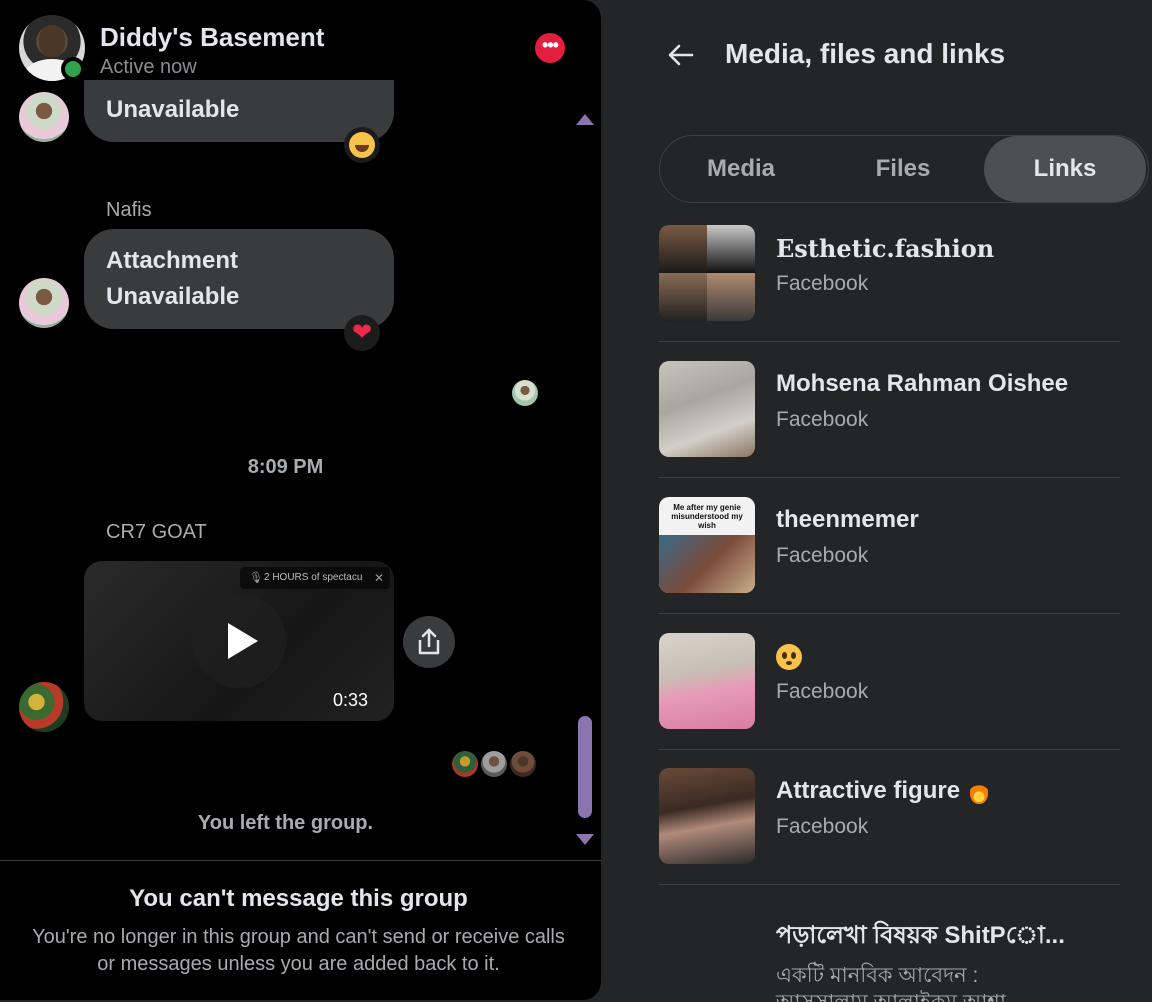 The height and width of the screenshot is (1002, 1152). I want to click on video-title: 2 HOURS of spectacu, so click(313, 577).